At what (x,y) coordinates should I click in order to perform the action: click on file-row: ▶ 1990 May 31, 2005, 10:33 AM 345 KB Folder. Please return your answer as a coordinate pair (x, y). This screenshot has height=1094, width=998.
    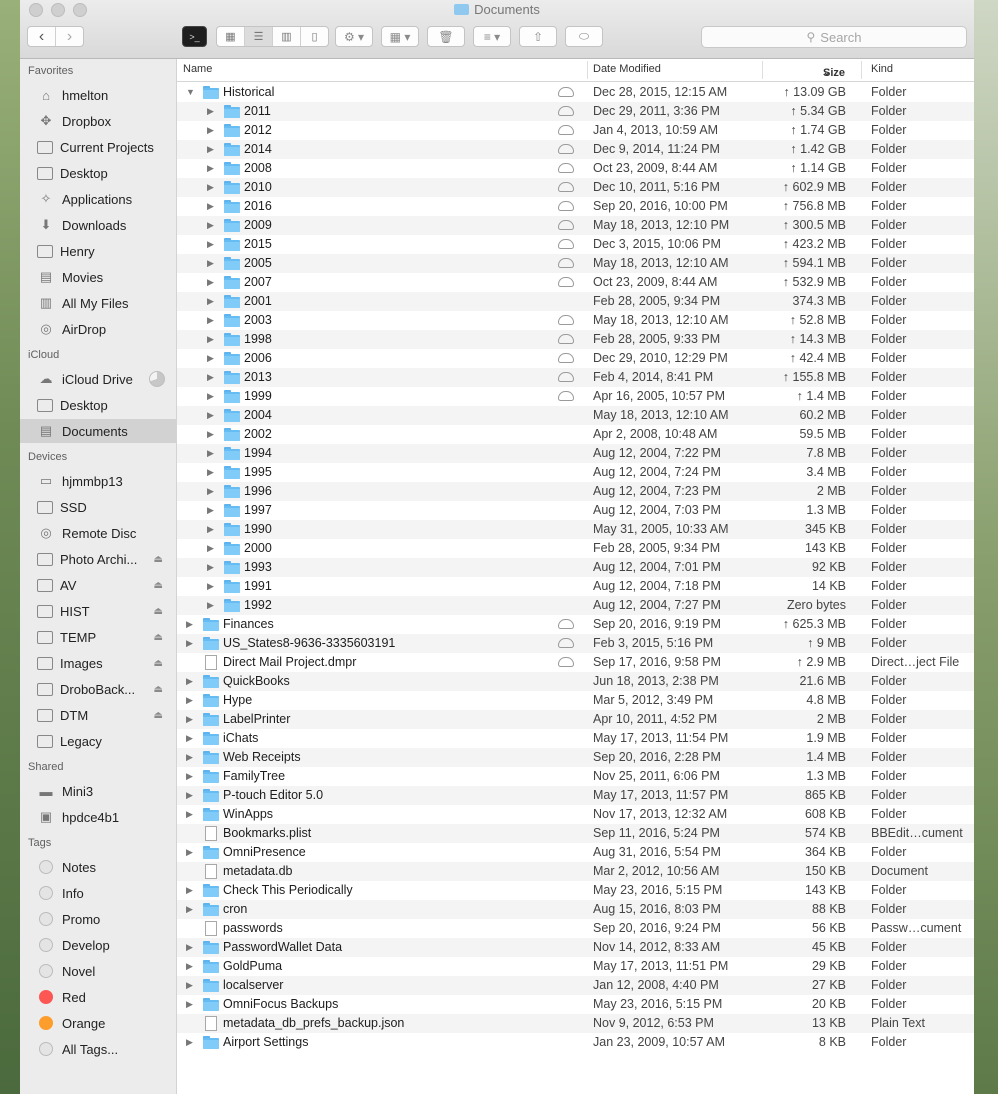
    Looking at the image, I should click on (575, 529).